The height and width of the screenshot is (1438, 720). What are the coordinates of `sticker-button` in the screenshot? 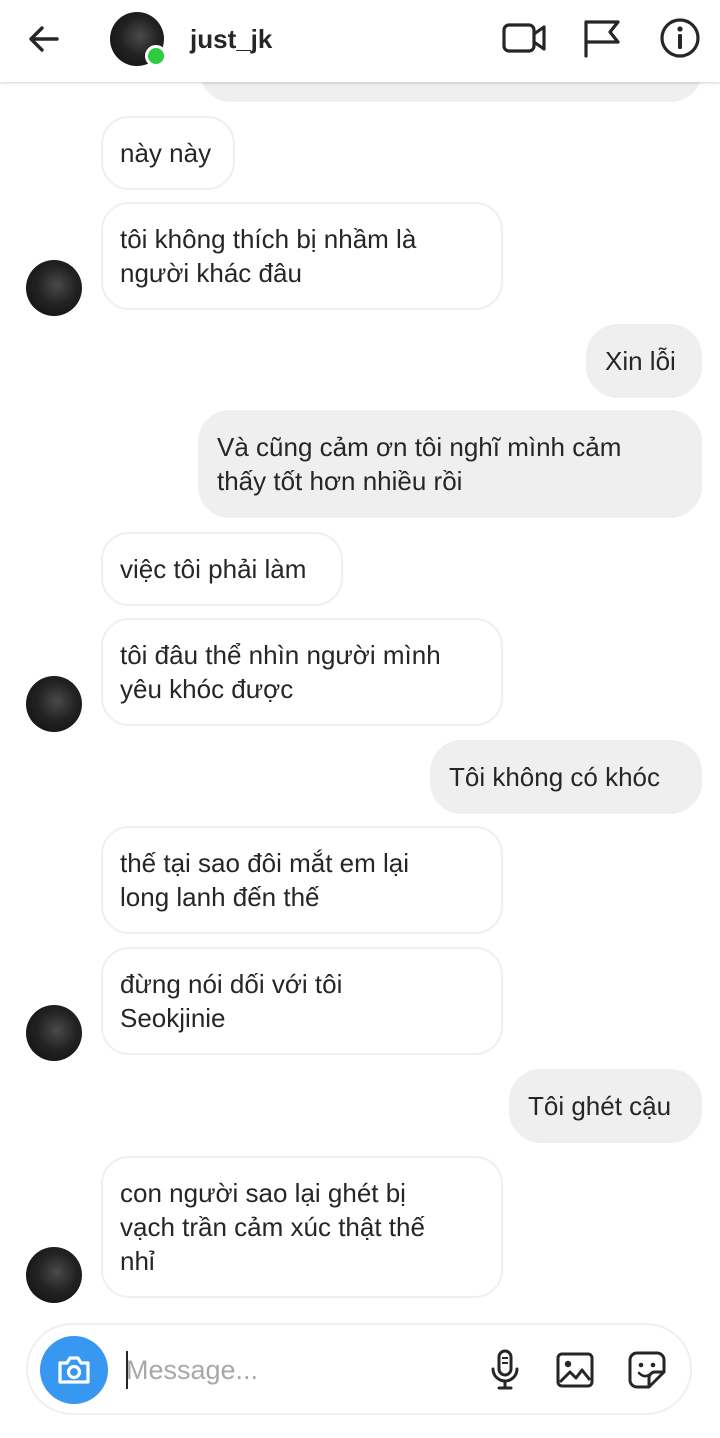 It's located at (647, 1370).